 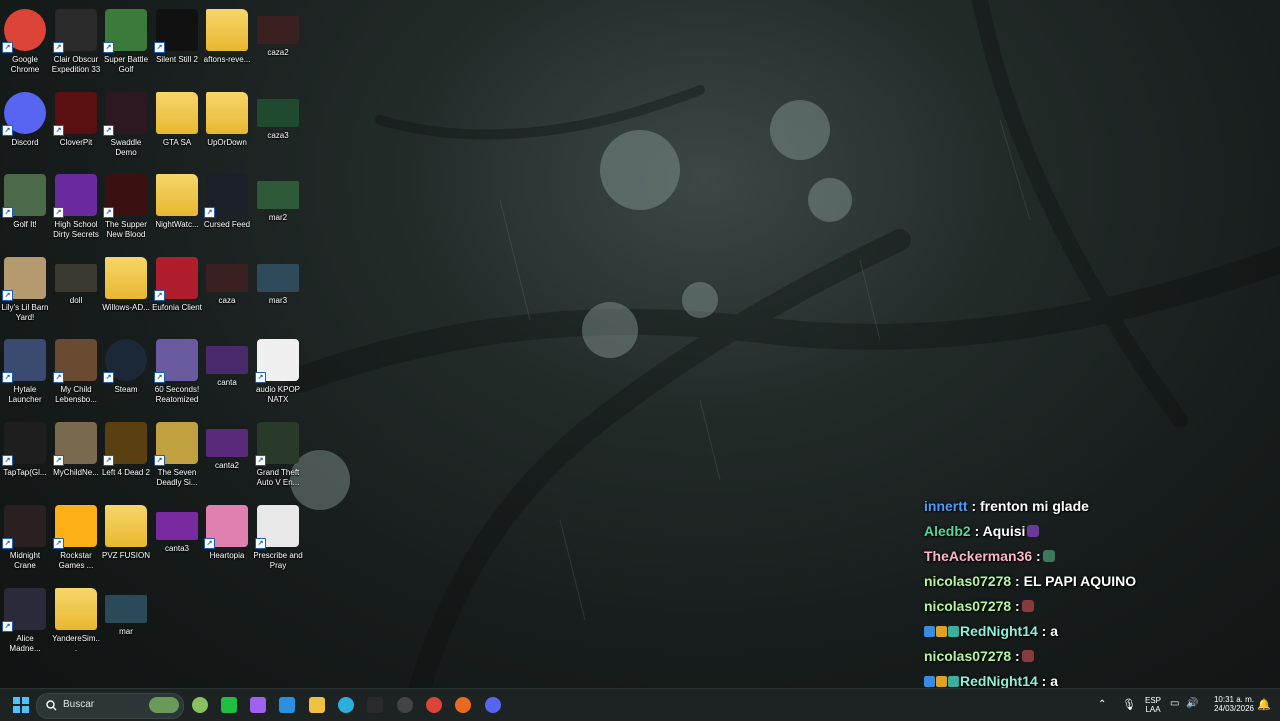 What do you see at coordinates (968, 656) in the screenshot?
I see `chat-username: nicolas07278` at bounding box center [968, 656].